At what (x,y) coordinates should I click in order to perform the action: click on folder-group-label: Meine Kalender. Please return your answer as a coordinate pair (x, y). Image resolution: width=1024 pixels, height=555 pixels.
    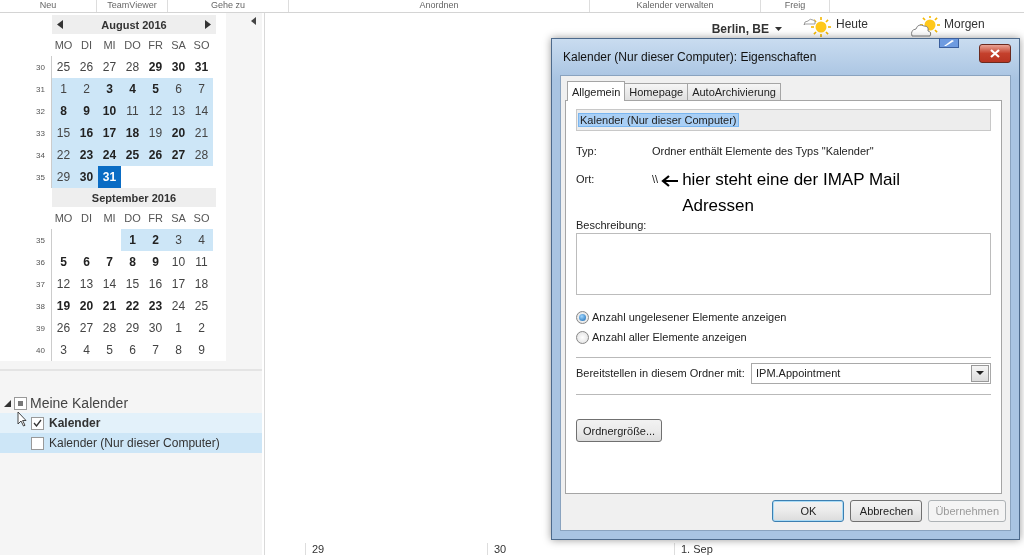
    Looking at the image, I should click on (79, 403).